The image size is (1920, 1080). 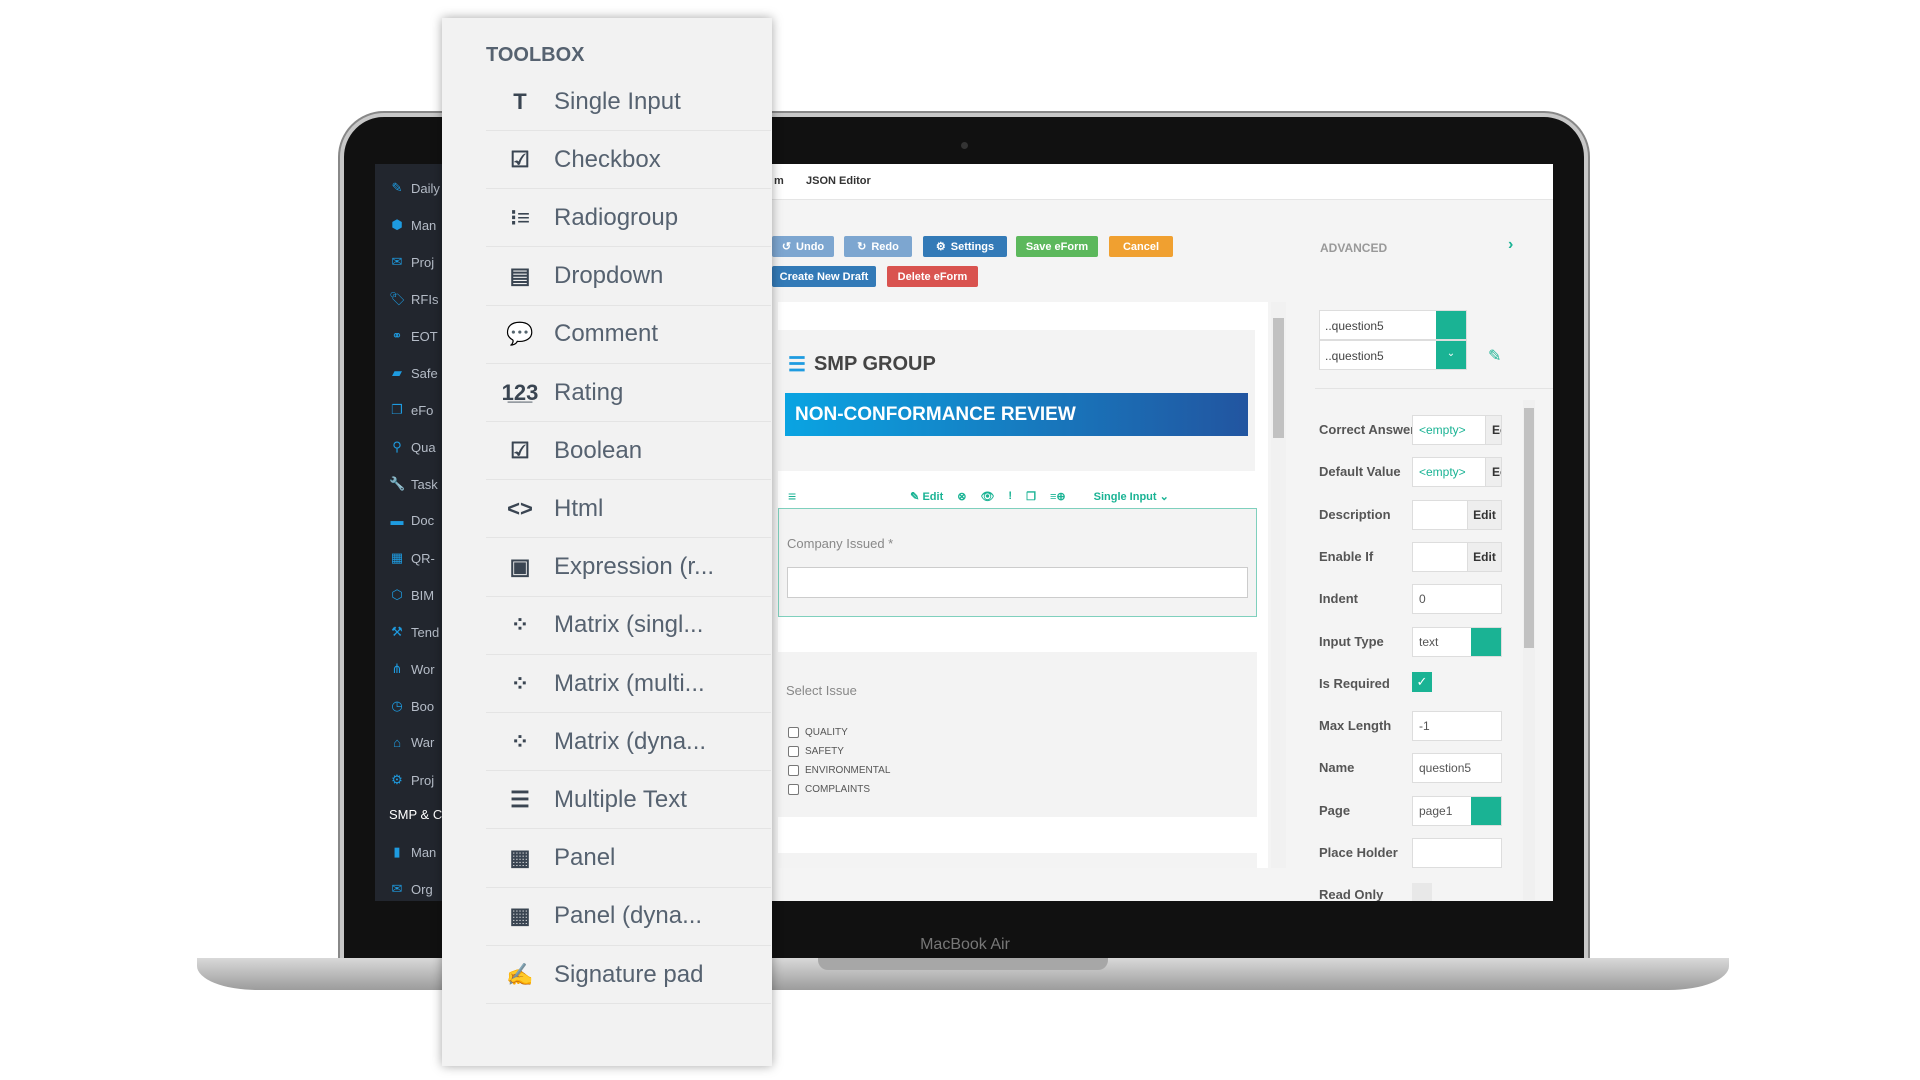 I want to click on toolbox-item: ⁝≡ Radiogroup, so click(x=628, y=218).